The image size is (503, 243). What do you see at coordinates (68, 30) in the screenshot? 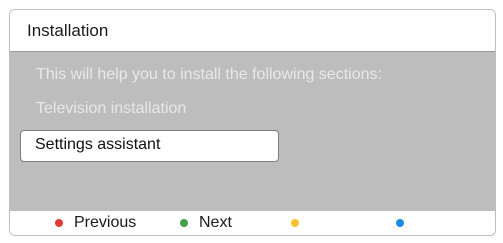
I see `dialog-title: Installation` at bounding box center [68, 30].